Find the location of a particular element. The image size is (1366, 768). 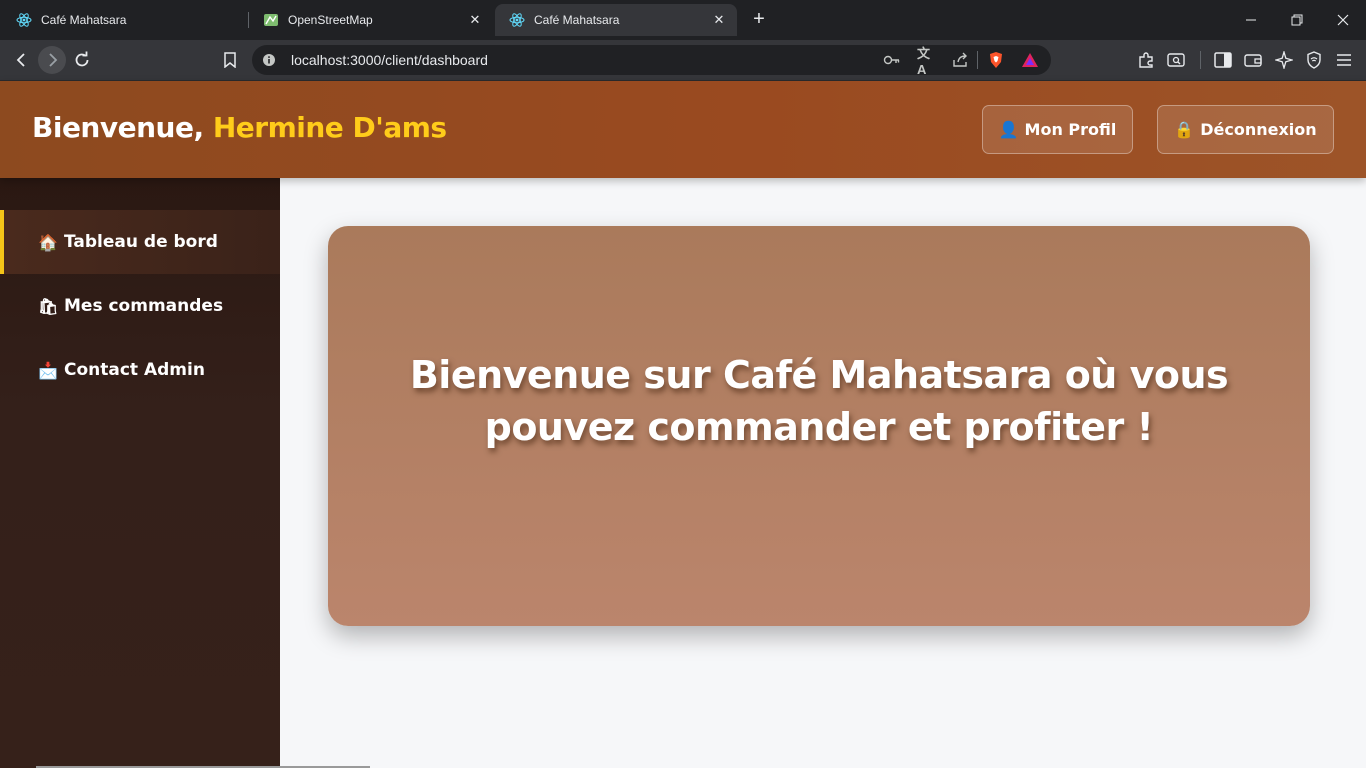

browser-tab-active: Café Mahatsara ✕ is located at coordinates (616, 20).